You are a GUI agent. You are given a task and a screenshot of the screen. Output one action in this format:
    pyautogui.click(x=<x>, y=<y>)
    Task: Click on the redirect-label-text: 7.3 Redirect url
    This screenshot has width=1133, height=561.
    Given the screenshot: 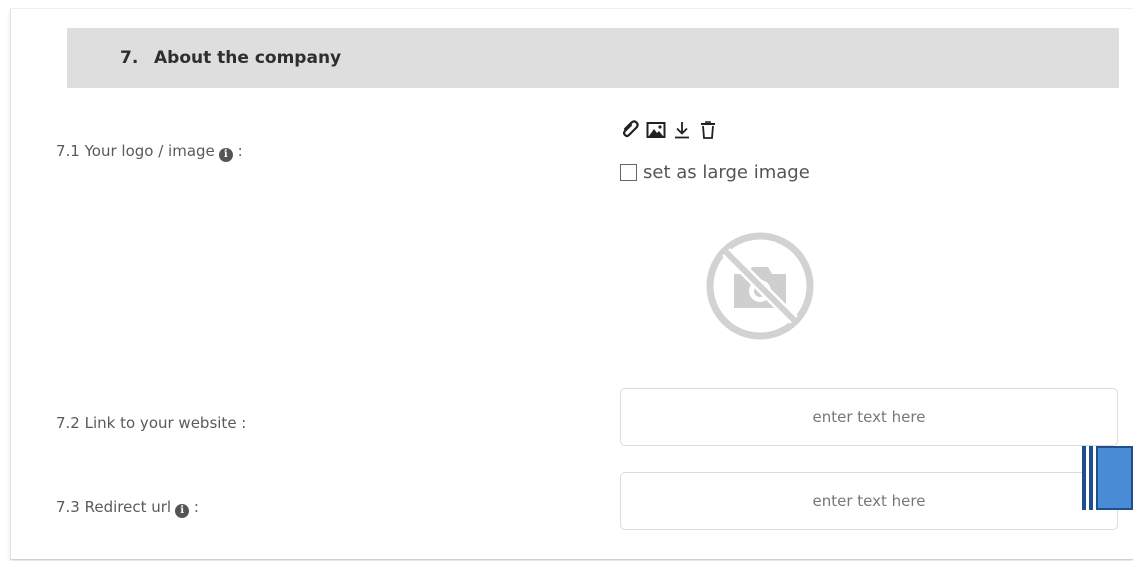 What is the action you would take?
    pyautogui.click(x=114, y=507)
    